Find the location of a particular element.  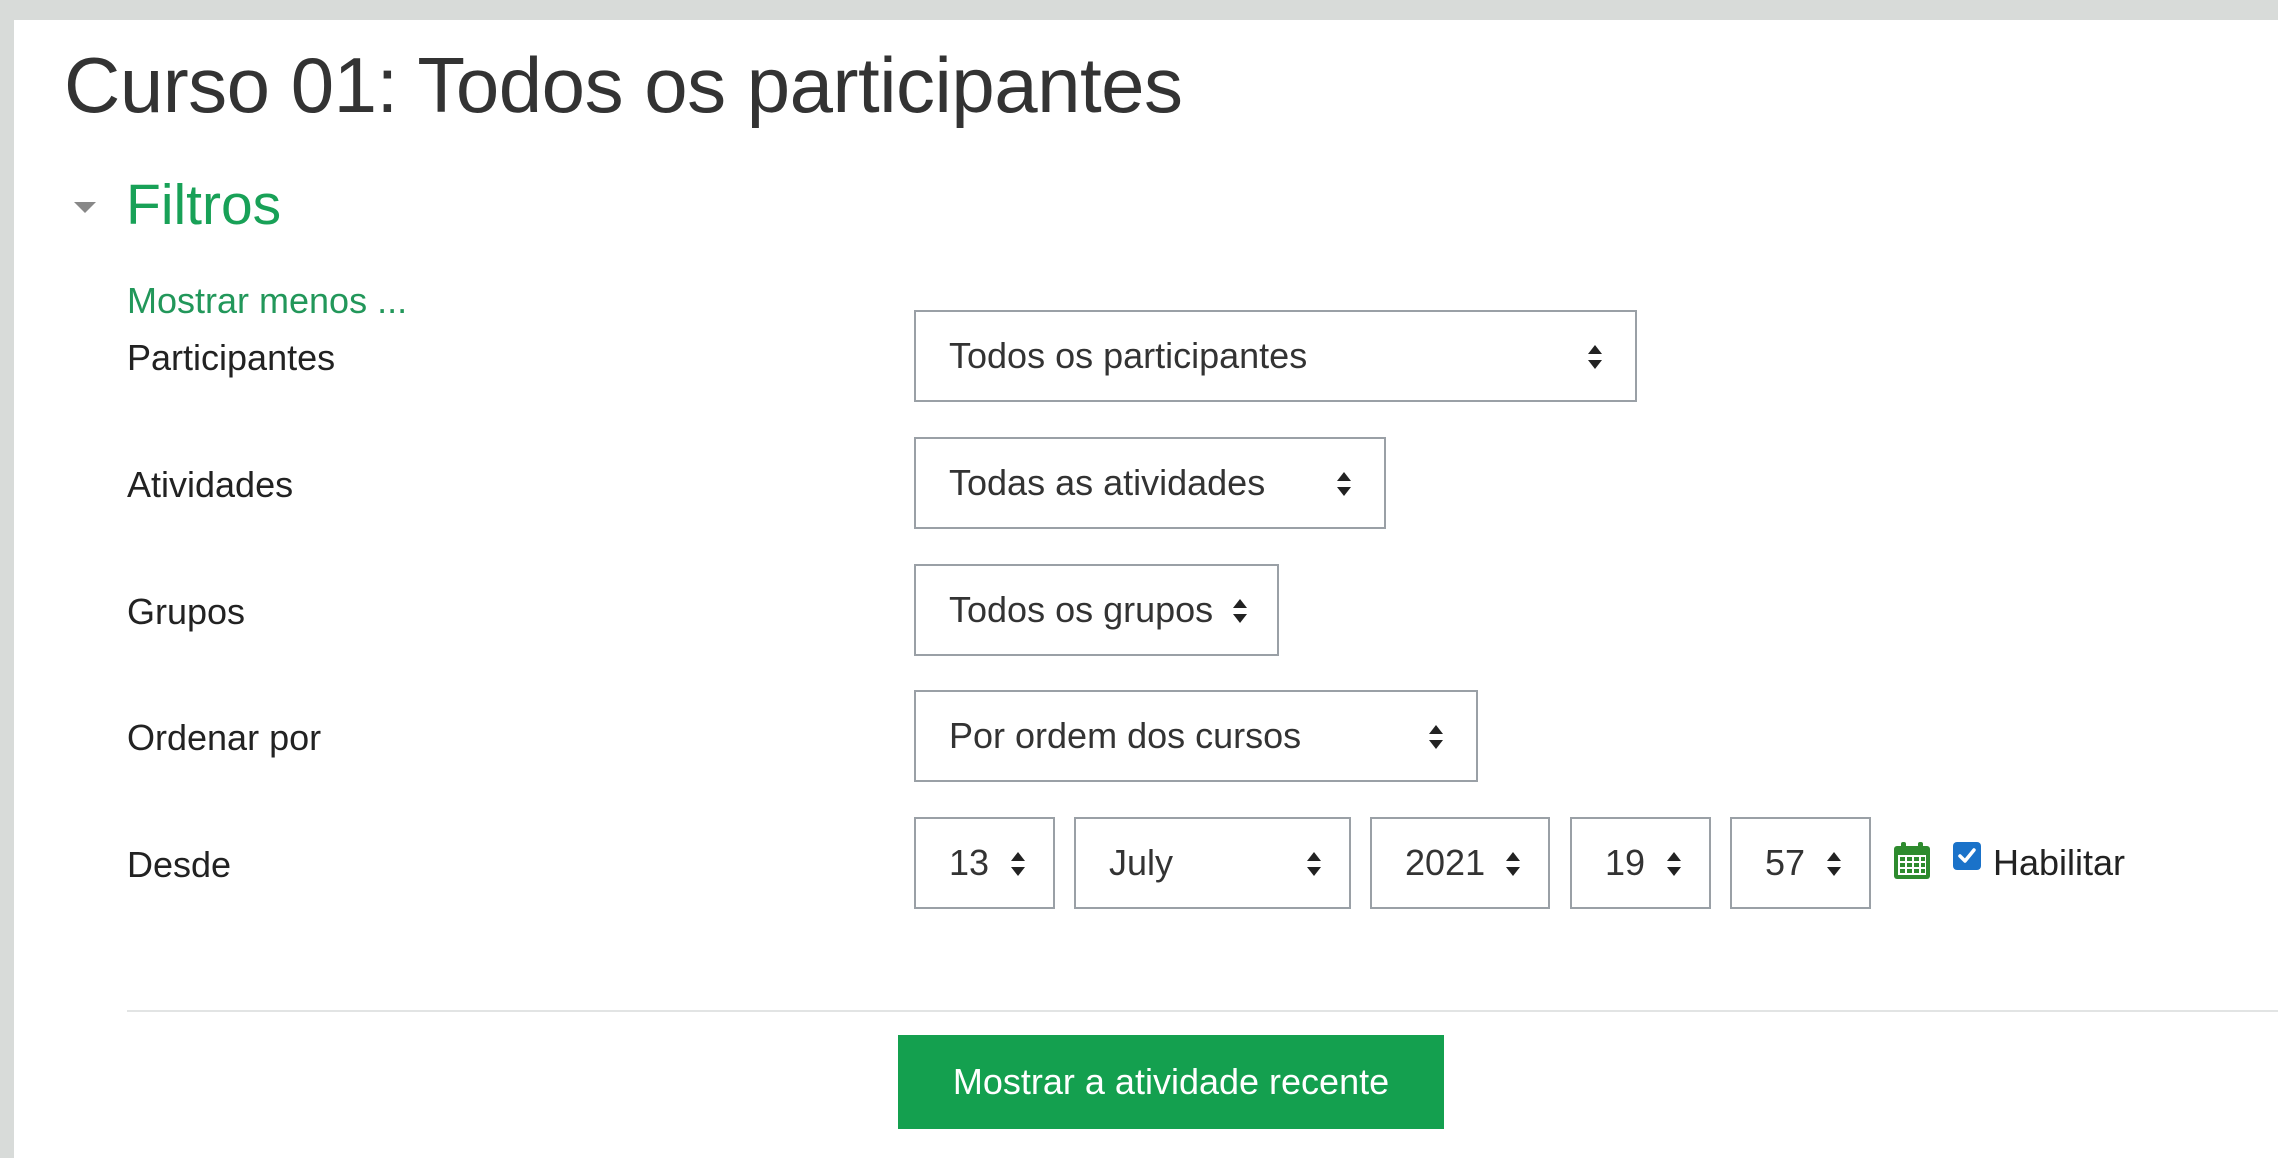

day-select-value: 13 is located at coordinates (969, 862).